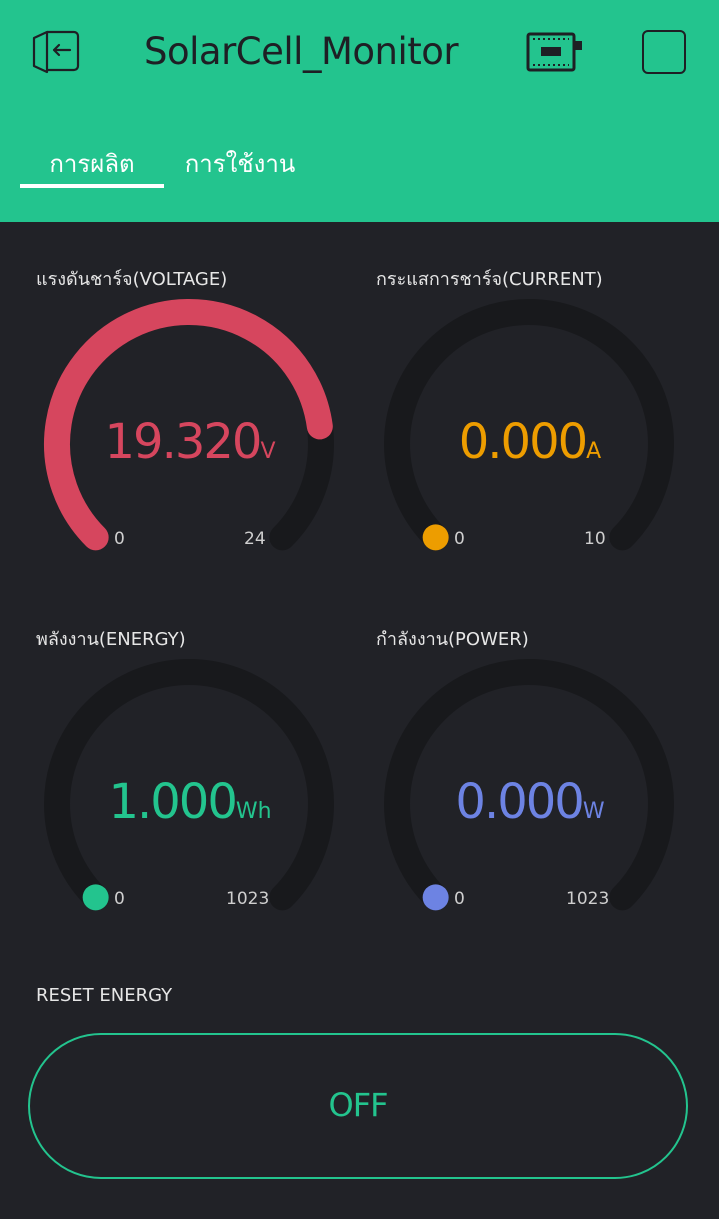  I want to click on active-tab-indicator, so click(92, 186).